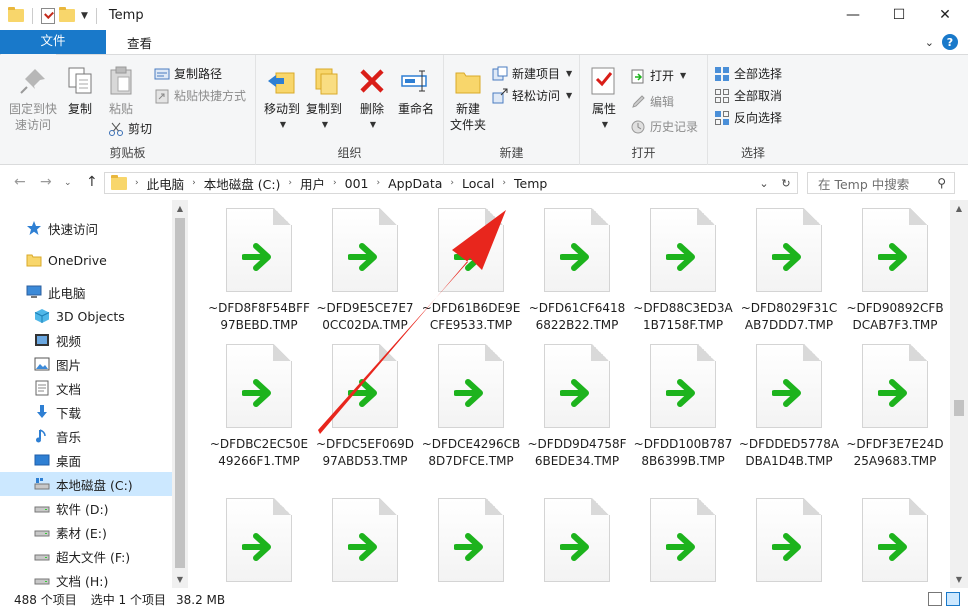 This screenshot has height=611, width=968. What do you see at coordinates (92, 182) in the screenshot?
I see `up-arrow-icon: ↑` at bounding box center [92, 182].